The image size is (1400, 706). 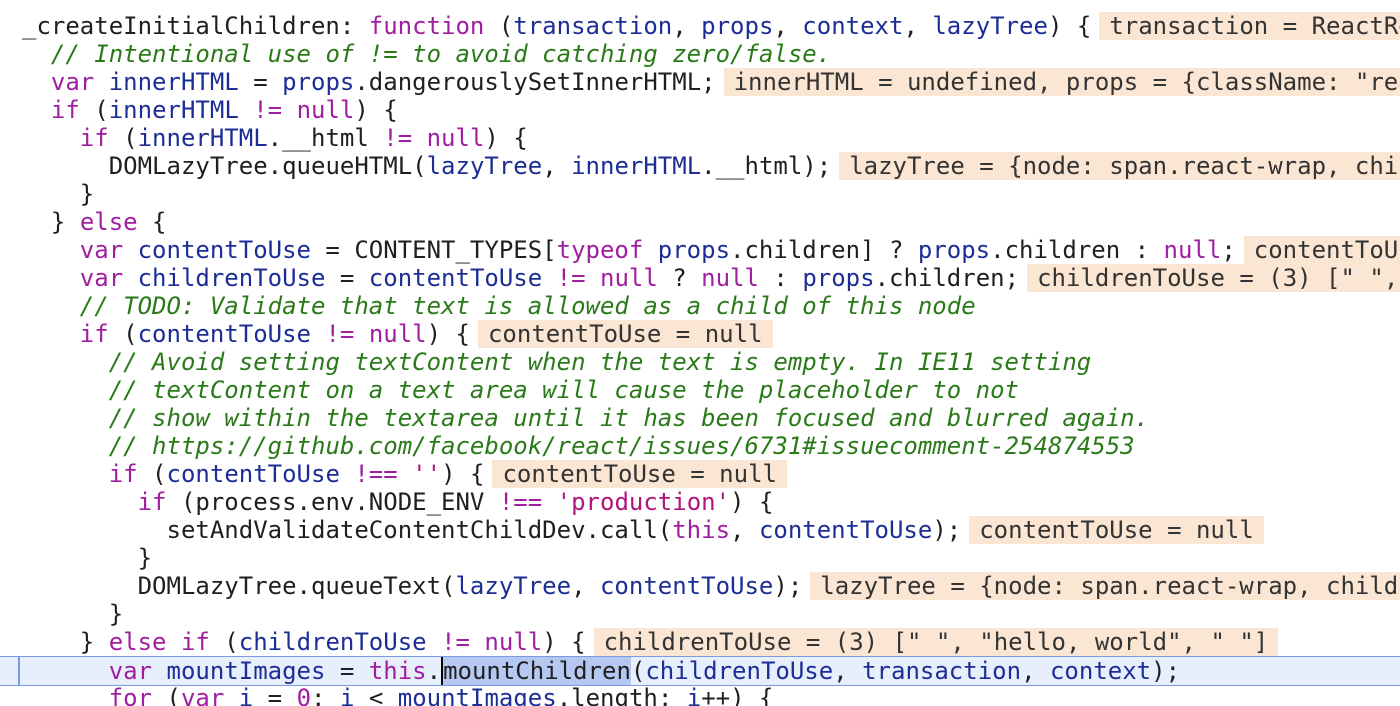 What do you see at coordinates (195, 26) in the screenshot?
I see `code-token: _createInitialChildren:` at bounding box center [195, 26].